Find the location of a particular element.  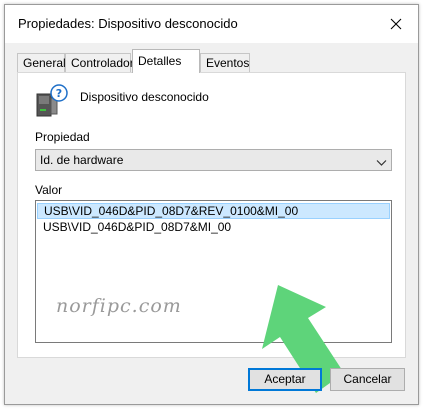

unknown-device-icon: ? is located at coordinates (52, 102).